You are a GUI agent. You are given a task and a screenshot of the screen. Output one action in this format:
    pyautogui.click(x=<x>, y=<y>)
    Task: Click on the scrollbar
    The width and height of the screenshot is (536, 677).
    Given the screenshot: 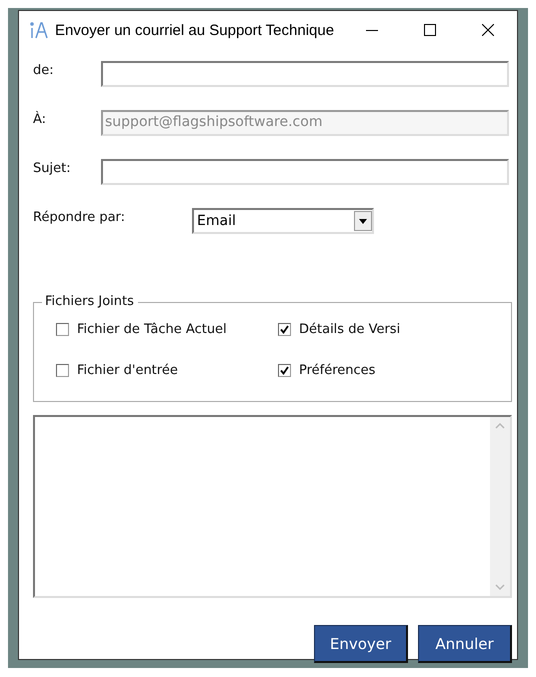 What is the action you would take?
    pyautogui.click(x=500, y=506)
    